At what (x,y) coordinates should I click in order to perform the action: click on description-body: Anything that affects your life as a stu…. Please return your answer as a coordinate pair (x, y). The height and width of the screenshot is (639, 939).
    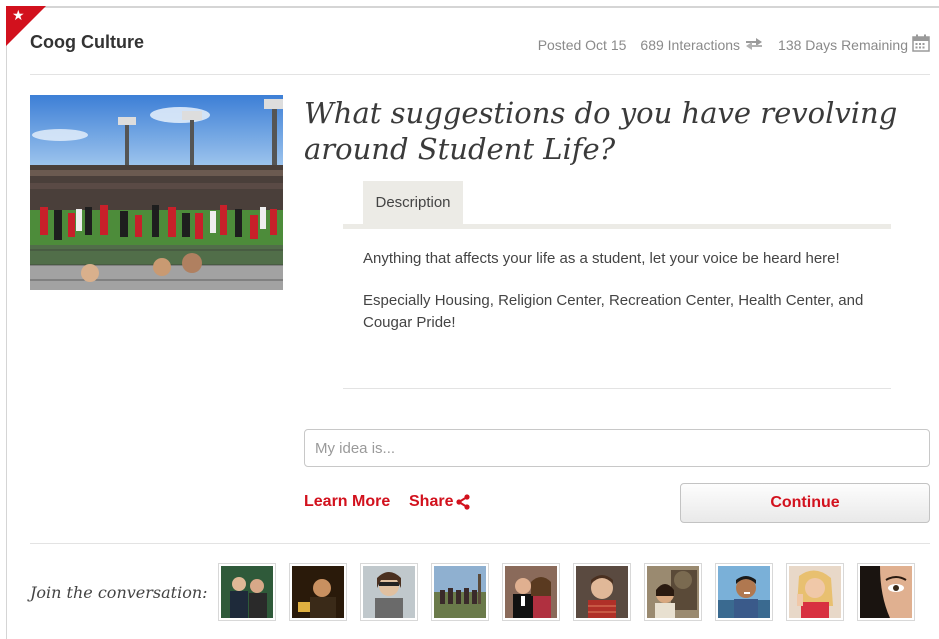
    Looking at the image, I should click on (623, 301).